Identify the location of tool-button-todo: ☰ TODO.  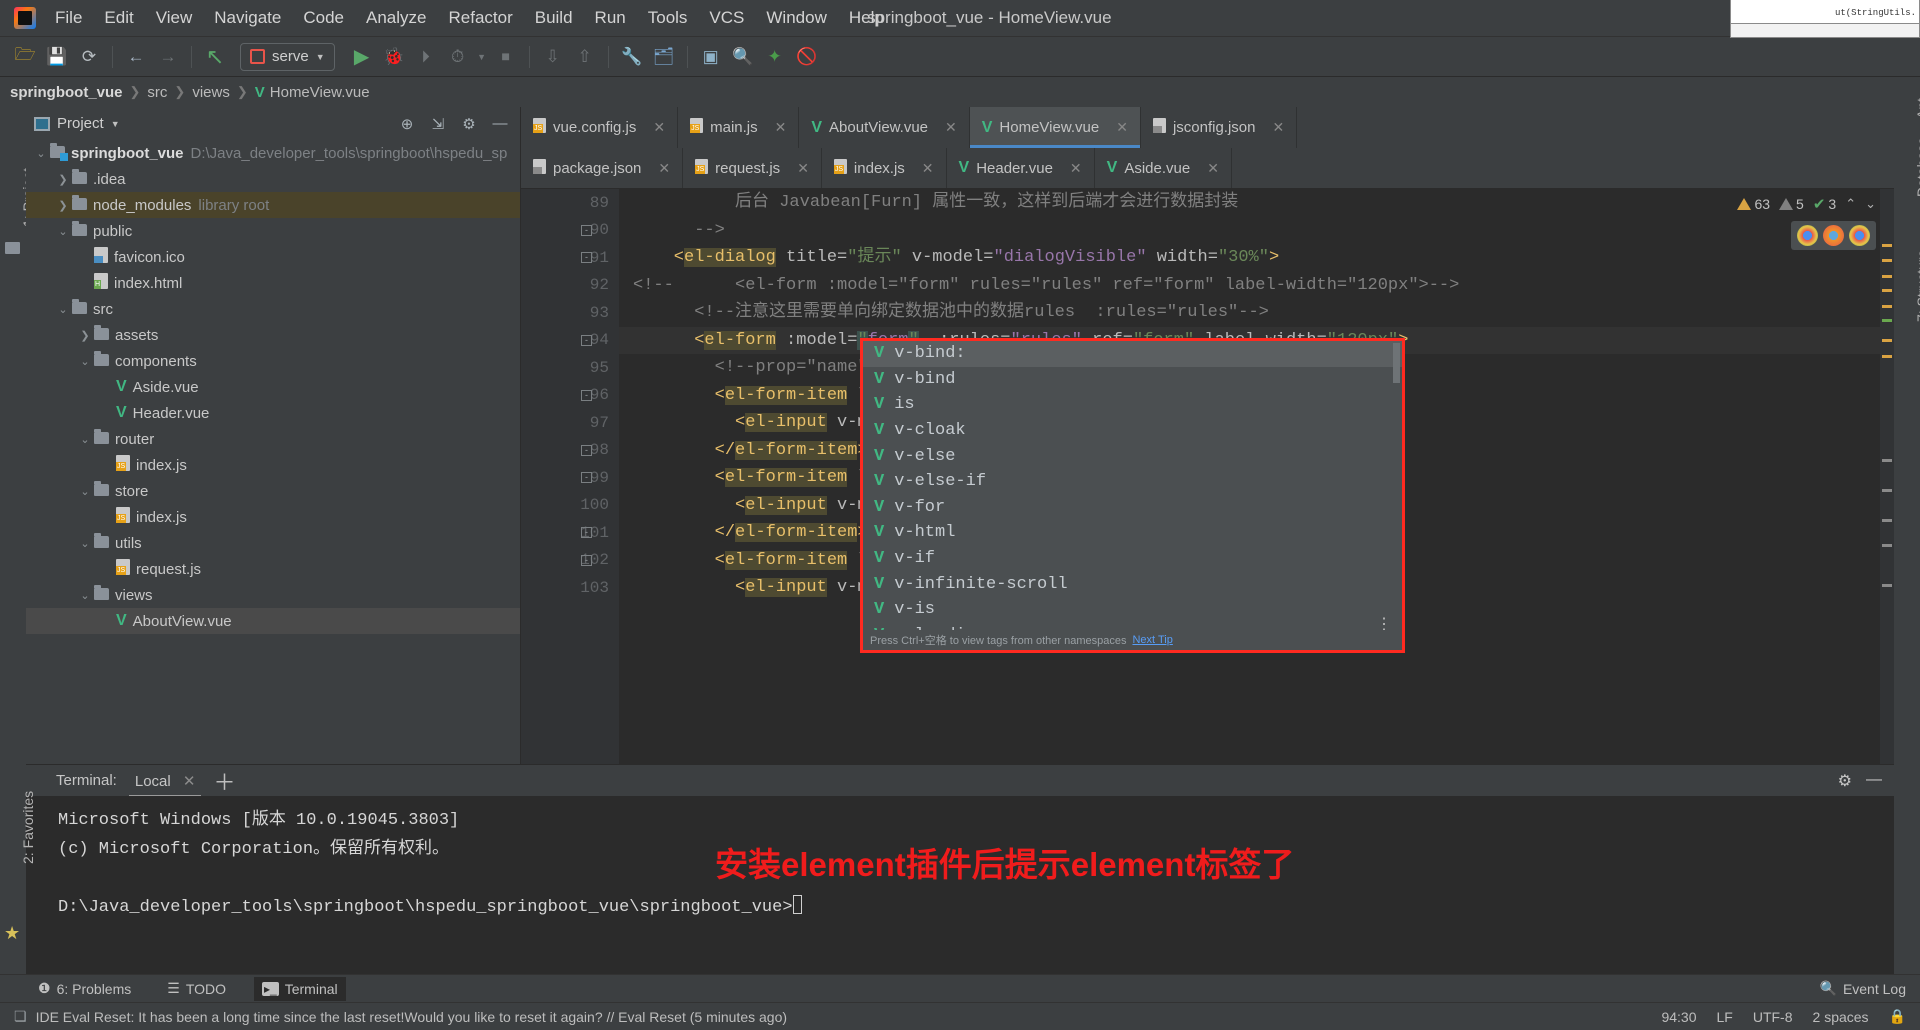
(196, 988).